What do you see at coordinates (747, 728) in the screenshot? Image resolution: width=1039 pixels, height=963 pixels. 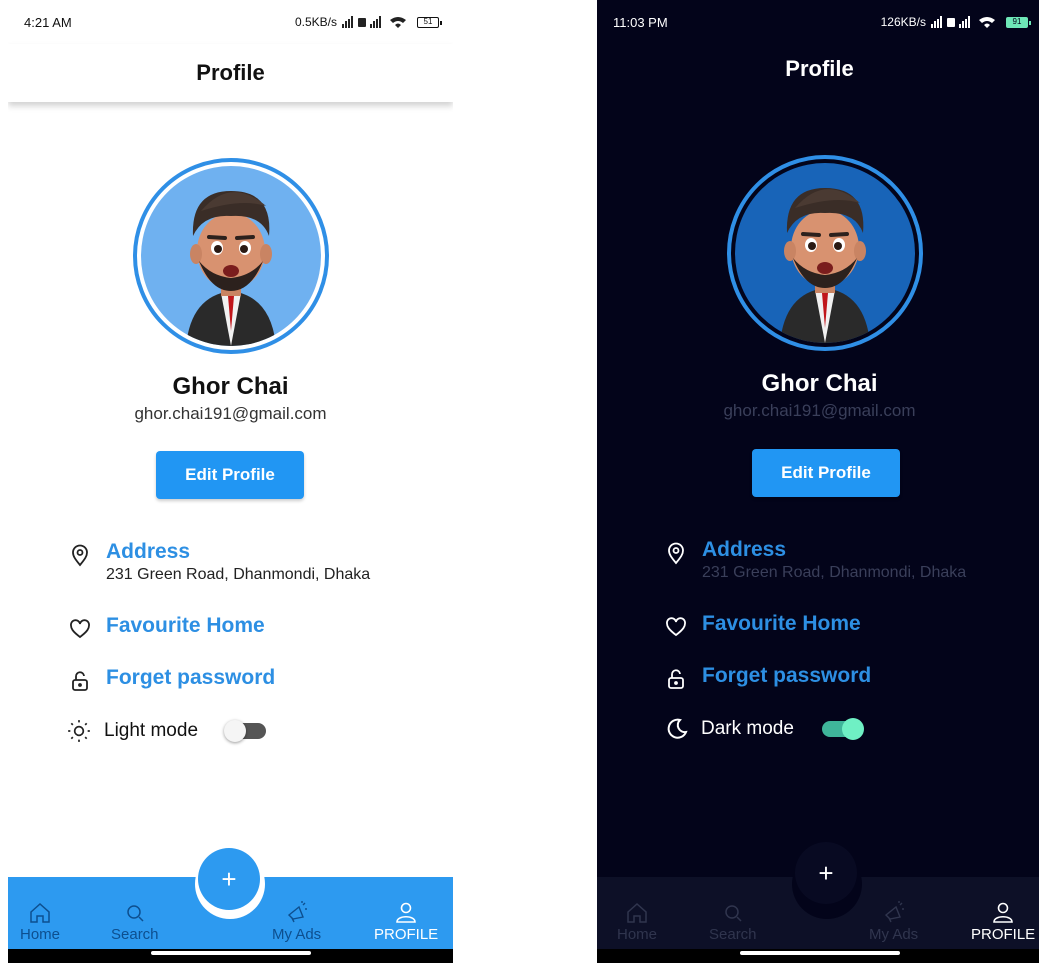 I see `mode-label: Dark mode` at bounding box center [747, 728].